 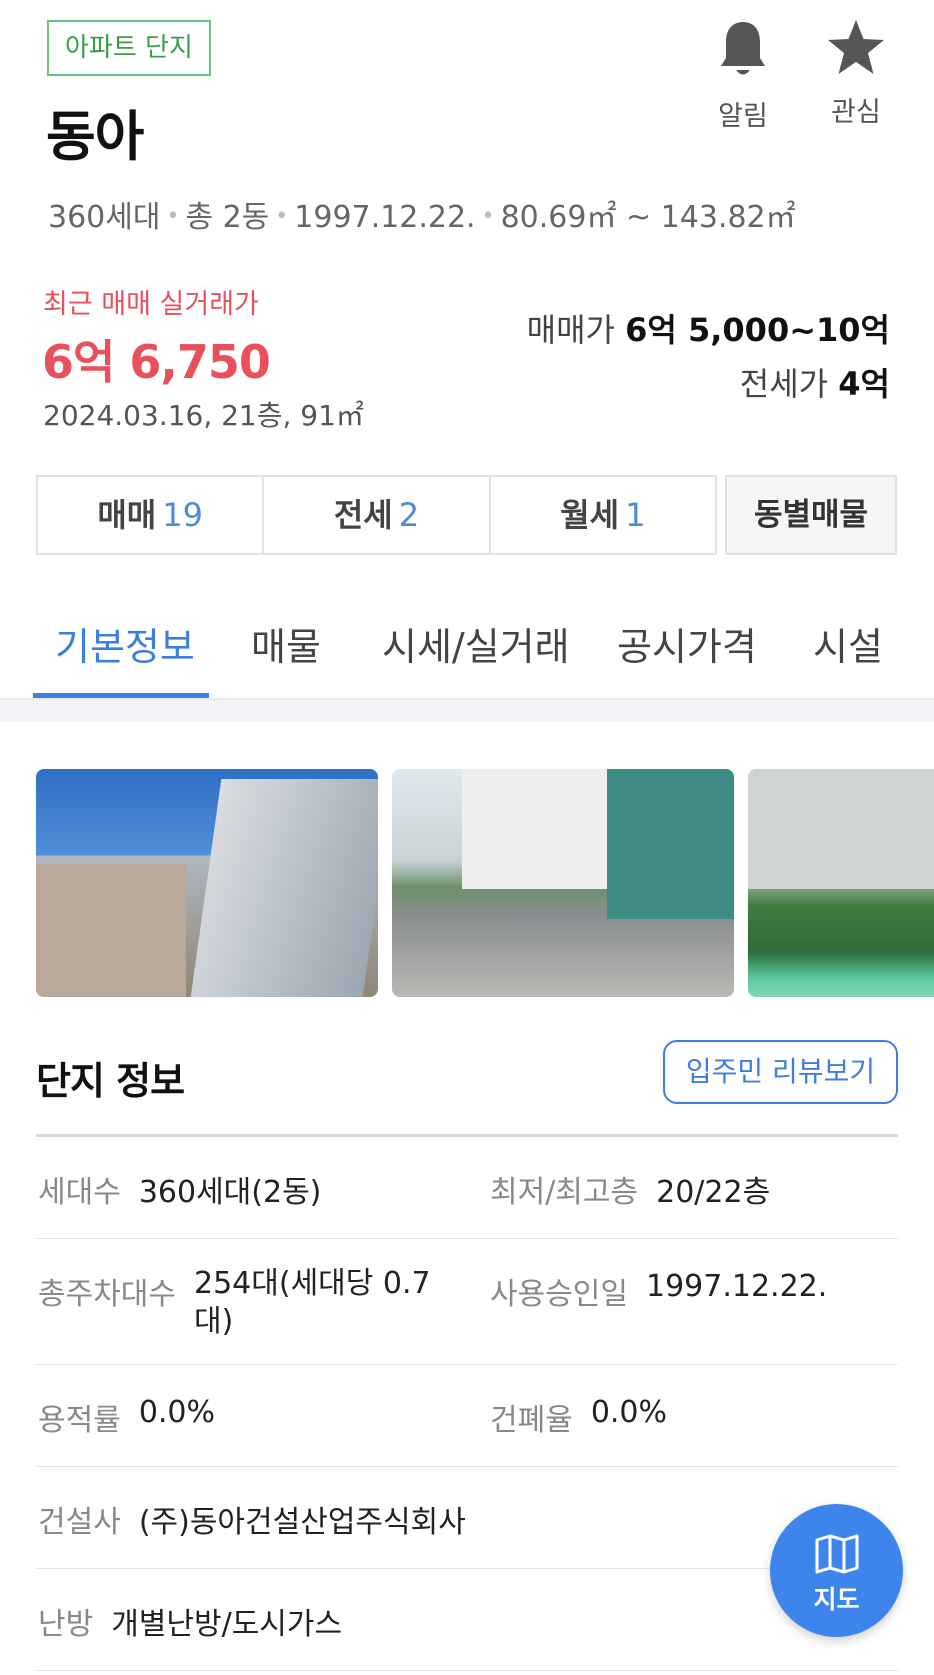 What do you see at coordinates (79, 1420) in the screenshot?
I see `info-label: 용적률` at bounding box center [79, 1420].